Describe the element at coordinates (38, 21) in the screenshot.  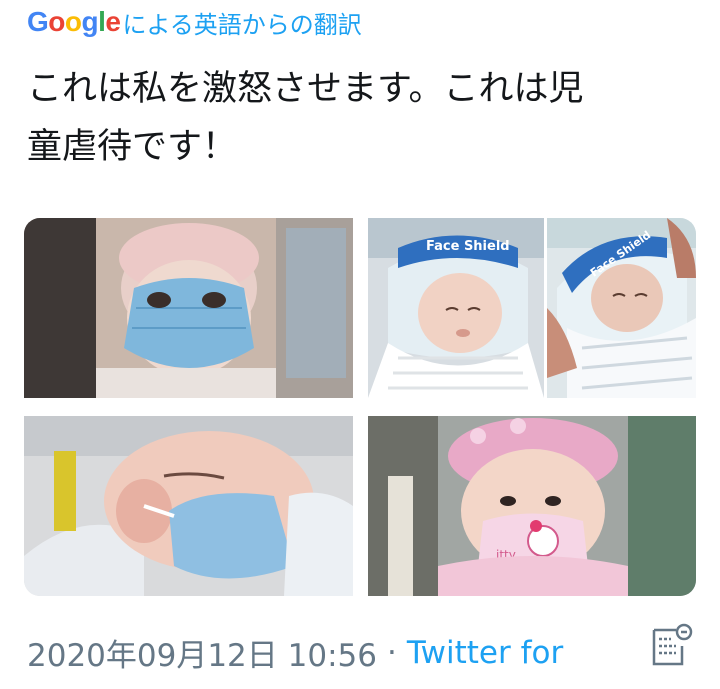
I see `google-logo-letter: G` at that location.